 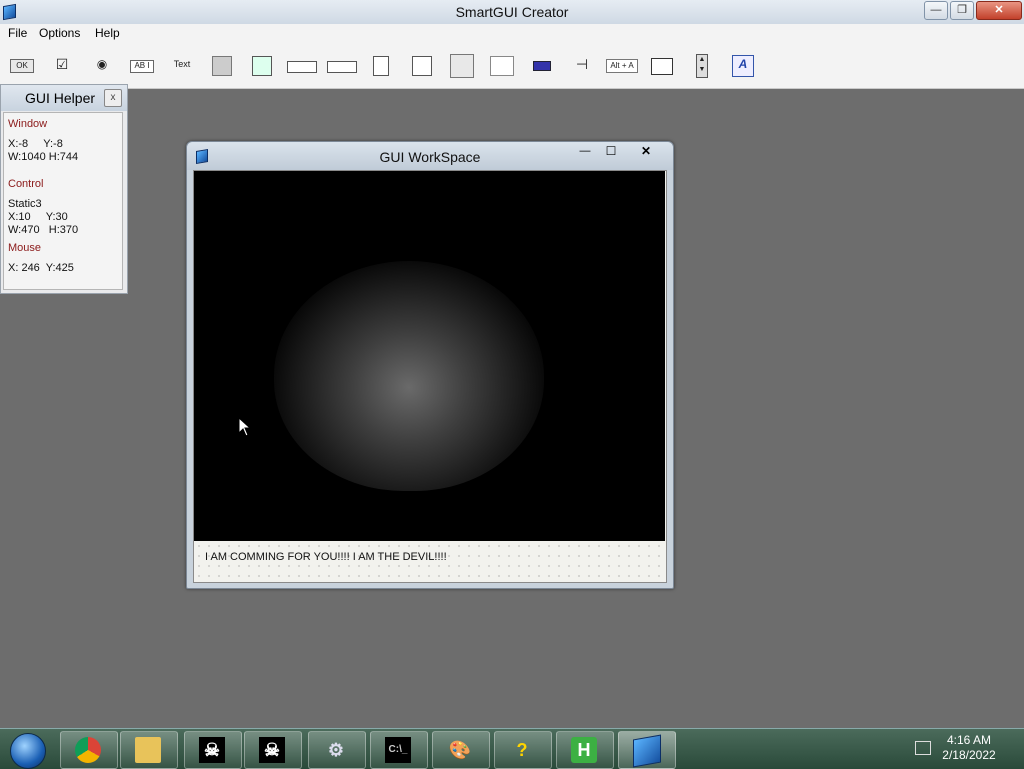 I want to click on taskbar: ☠ ☠ ⚙ C:\_ 🎨 ? H 4:16 AM 2/18/2022, so click(x=512, y=748).